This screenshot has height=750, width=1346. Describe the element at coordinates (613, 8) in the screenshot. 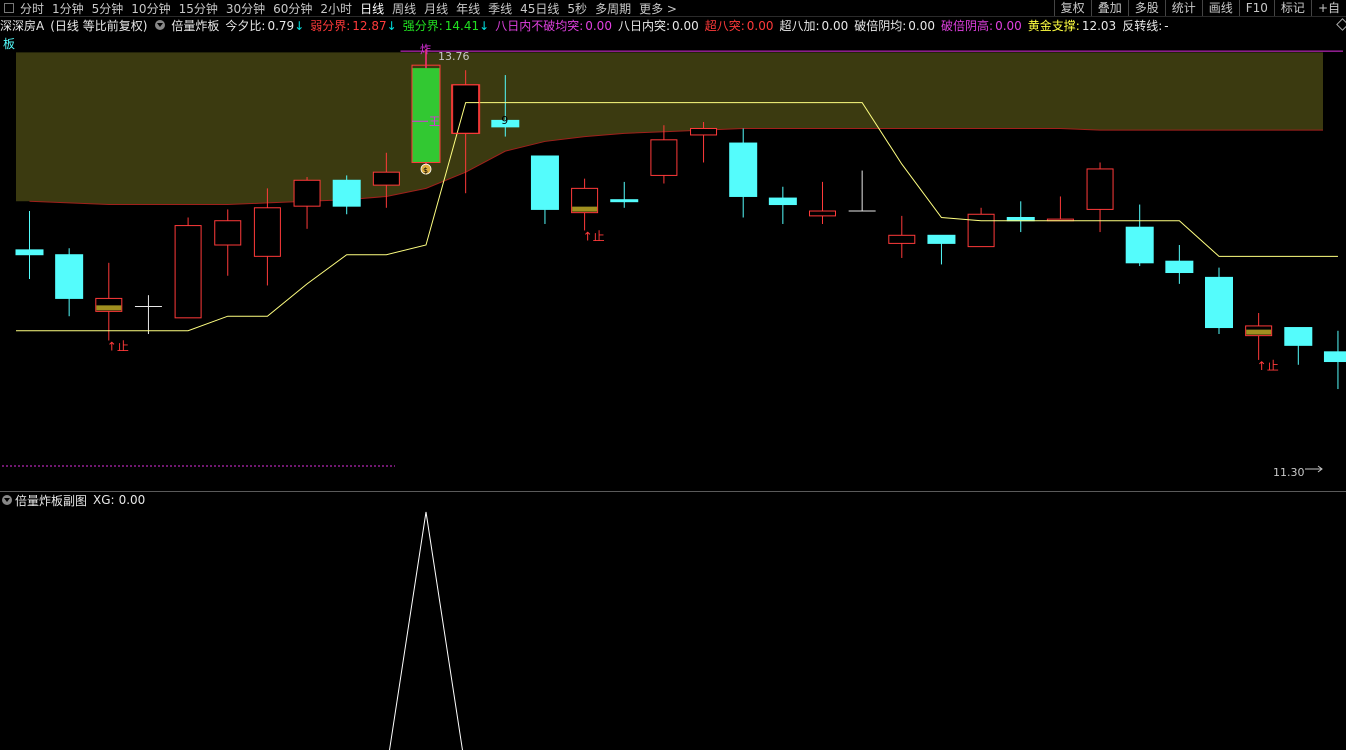

I see `period-tab-15: 多周期` at that location.